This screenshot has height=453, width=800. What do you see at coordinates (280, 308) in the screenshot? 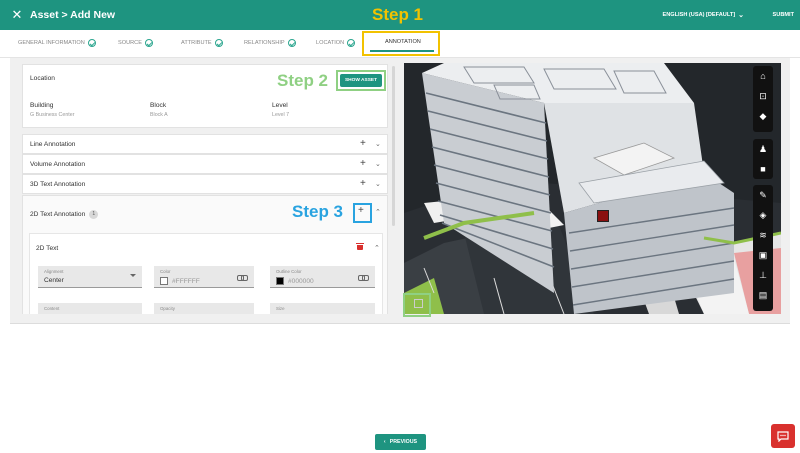
I see `size-label: Size` at bounding box center [280, 308].